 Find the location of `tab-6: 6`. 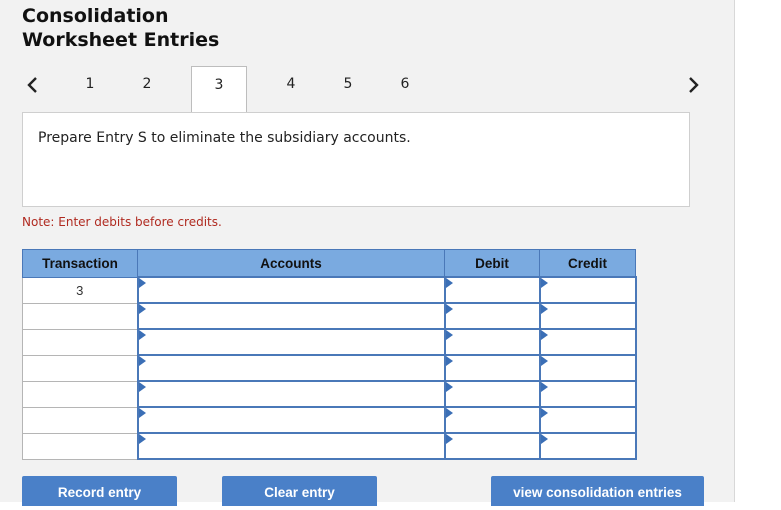

tab-6: 6 is located at coordinates (405, 88).